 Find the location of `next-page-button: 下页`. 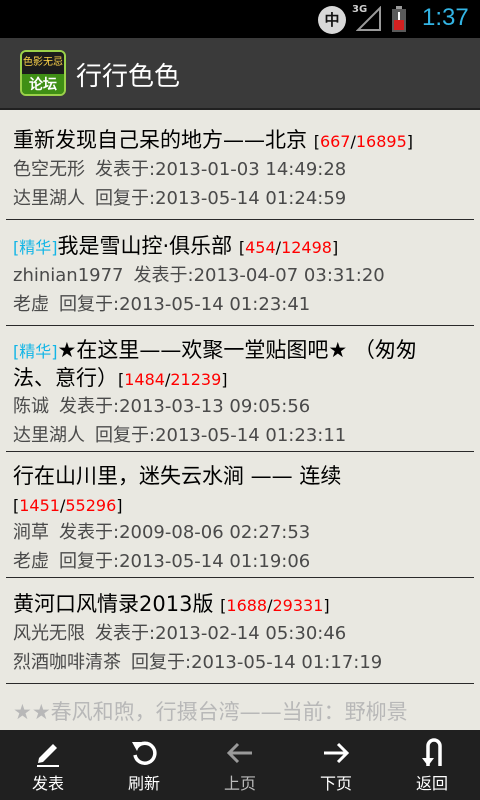

next-page-button: 下页 is located at coordinates (336, 765).